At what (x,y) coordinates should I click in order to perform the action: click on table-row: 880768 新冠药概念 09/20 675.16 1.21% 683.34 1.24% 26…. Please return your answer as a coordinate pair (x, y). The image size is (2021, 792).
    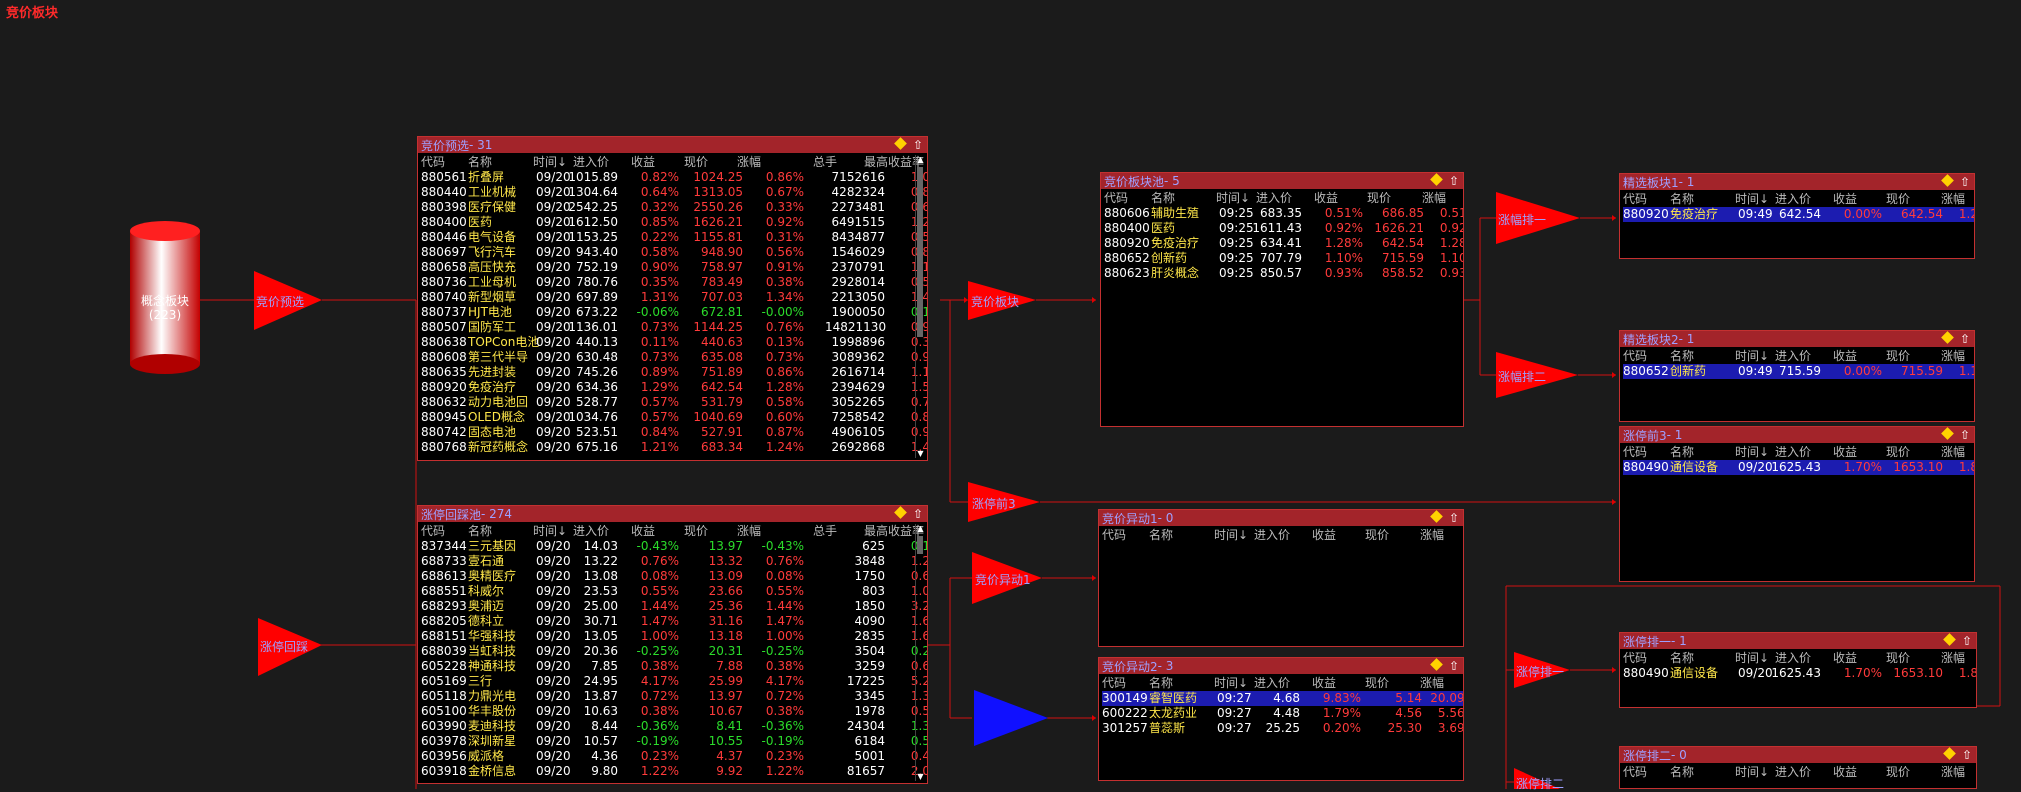
    Looking at the image, I should click on (674, 447).